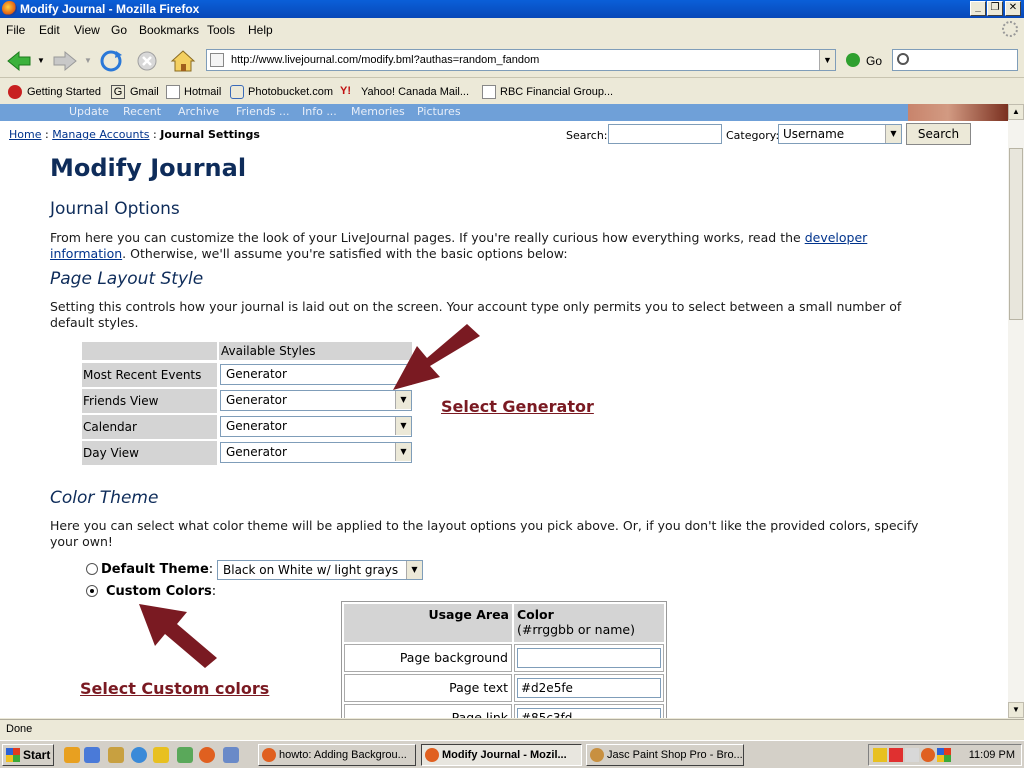 The image size is (1024, 768). Describe the element at coordinates (142, 111) in the screenshot. I see `lj-nav-recent: Recent` at that location.